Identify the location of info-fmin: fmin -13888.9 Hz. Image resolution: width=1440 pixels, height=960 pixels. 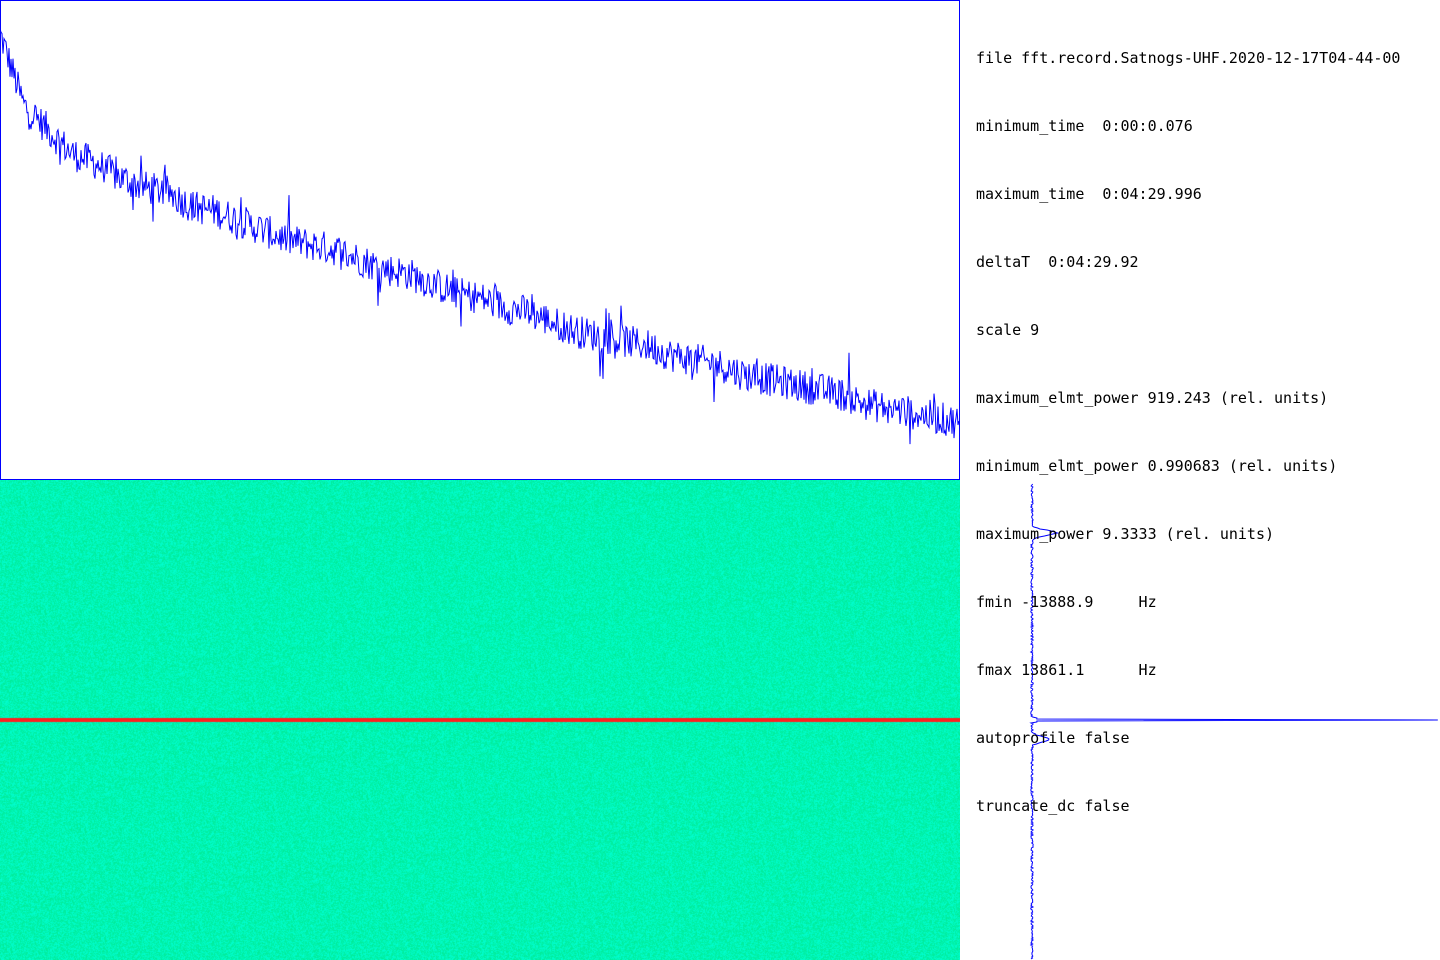
(1066, 602).